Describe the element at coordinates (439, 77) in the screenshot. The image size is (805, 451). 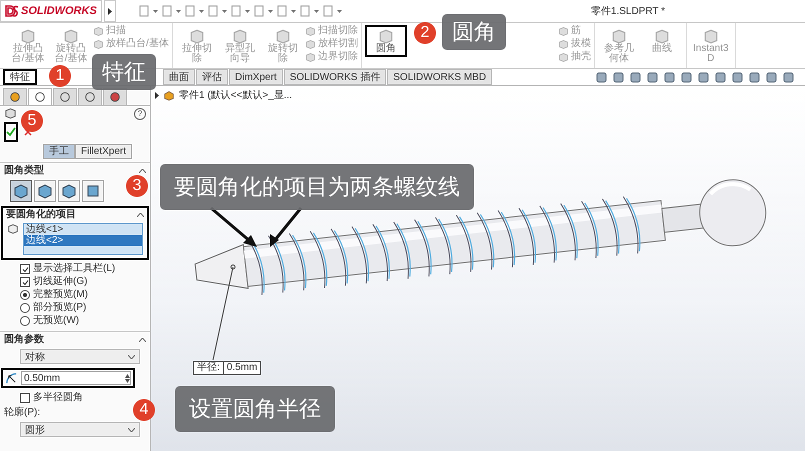
I see `tab: SOLIDWORKS MBD` at that location.